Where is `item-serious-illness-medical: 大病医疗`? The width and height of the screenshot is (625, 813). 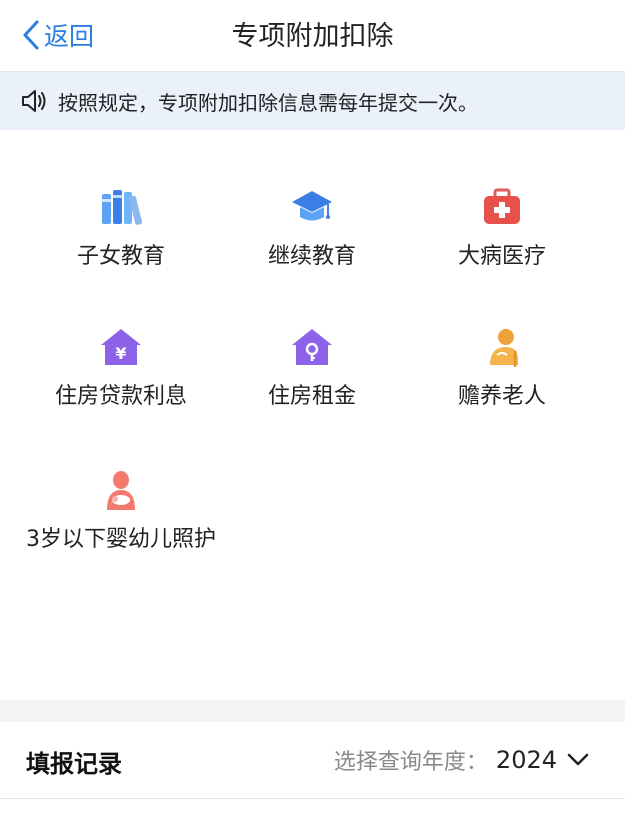
item-serious-illness-medical: 大病医疗 is located at coordinates (502, 230).